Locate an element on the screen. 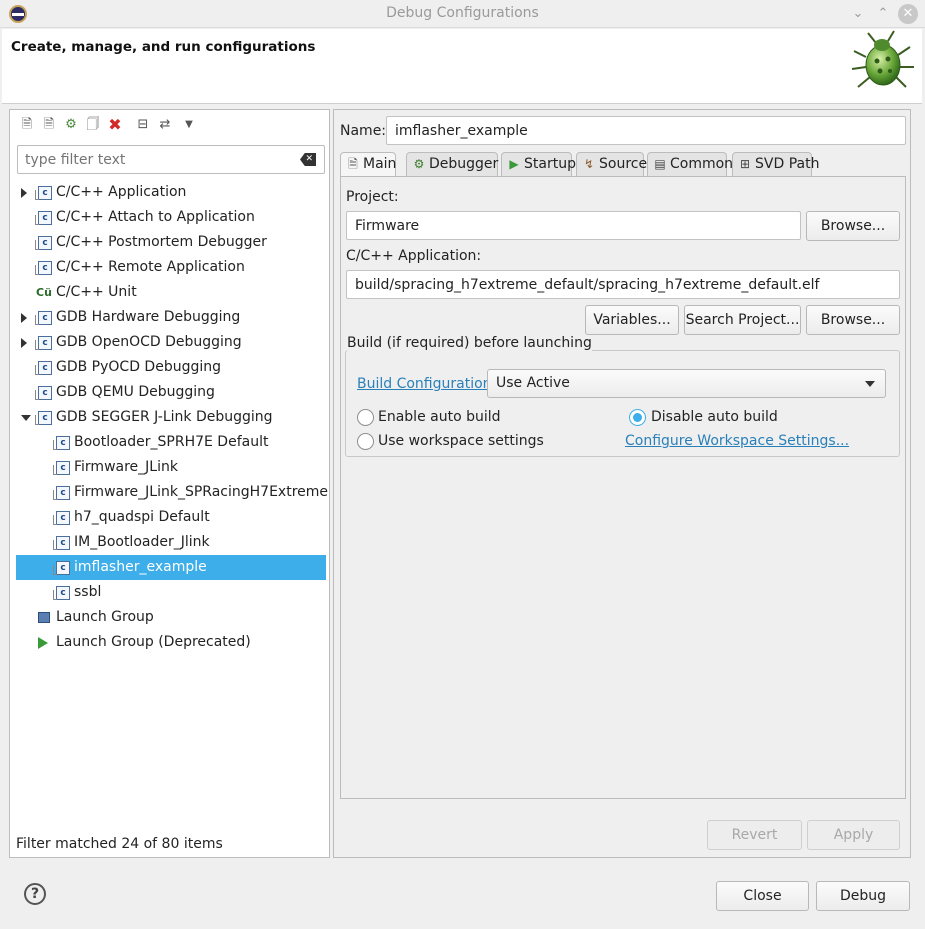 The height and width of the screenshot is (929, 925). enable-auto-build-radio is located at coordinates (365, 417).